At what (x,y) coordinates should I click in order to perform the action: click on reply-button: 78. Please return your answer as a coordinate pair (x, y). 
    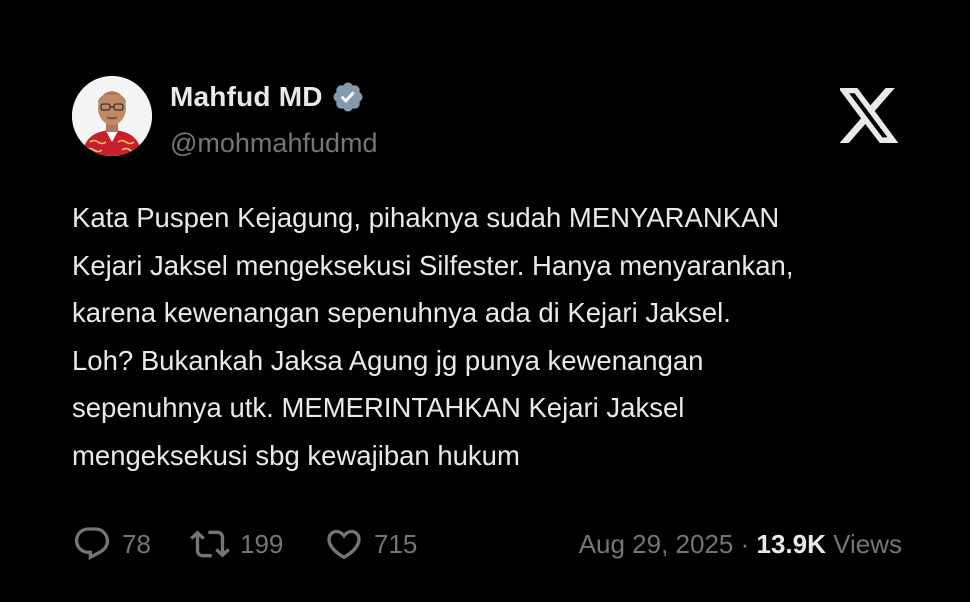
    Looking at the image, I should click on (131, 544).